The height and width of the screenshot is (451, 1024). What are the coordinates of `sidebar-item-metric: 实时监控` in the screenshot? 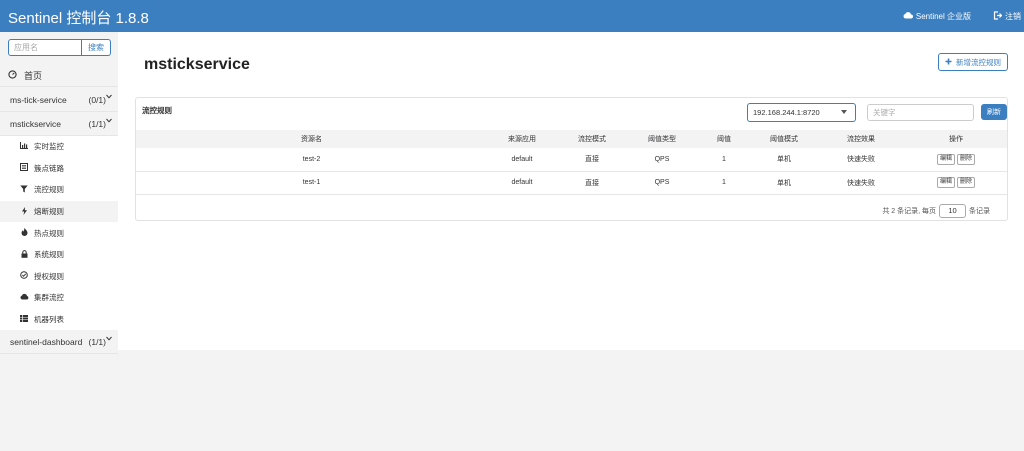 It's located at (59, 147).